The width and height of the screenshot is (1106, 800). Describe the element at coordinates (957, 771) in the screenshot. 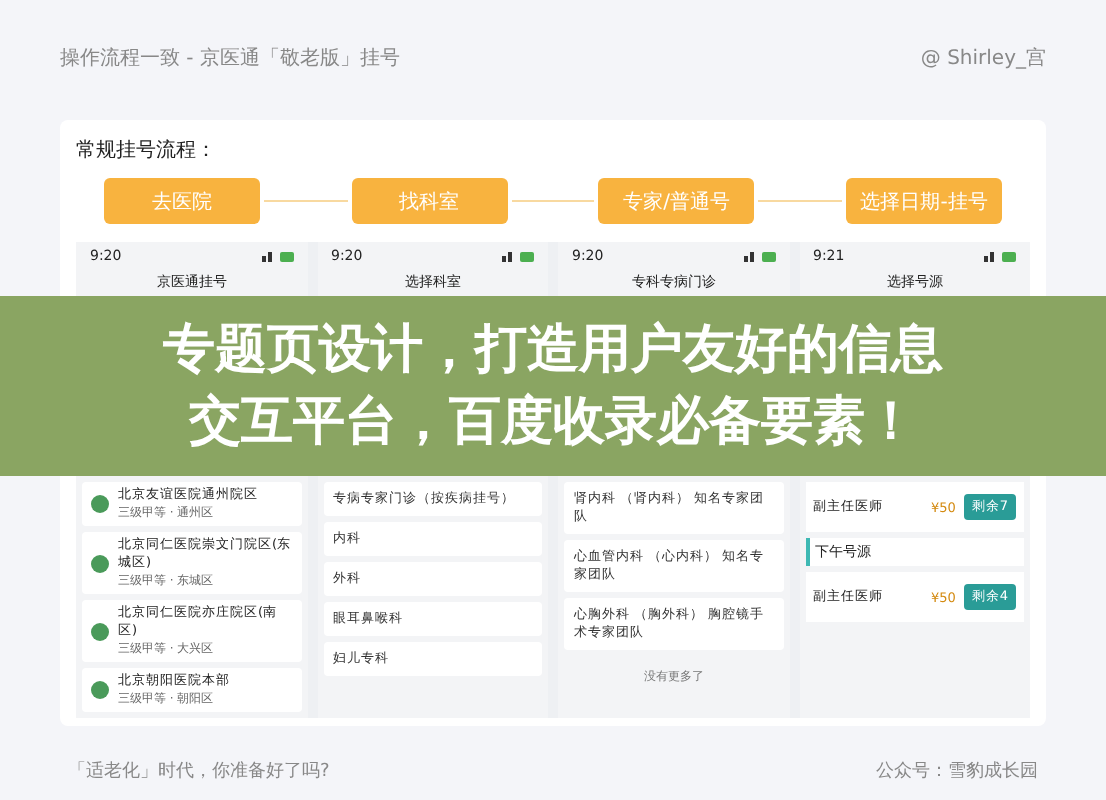

I see `footer-account: 公众号：雪豹成长园` at that location.